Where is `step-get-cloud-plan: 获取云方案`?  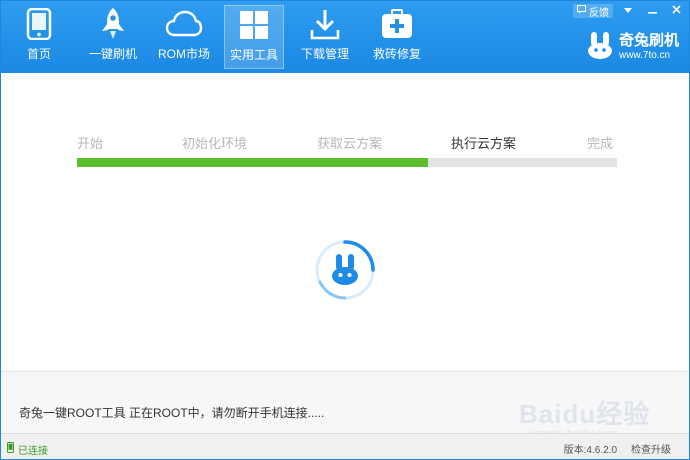 step-get-cloud-plan: 获取云方案 is located at coordinates (350, 143).